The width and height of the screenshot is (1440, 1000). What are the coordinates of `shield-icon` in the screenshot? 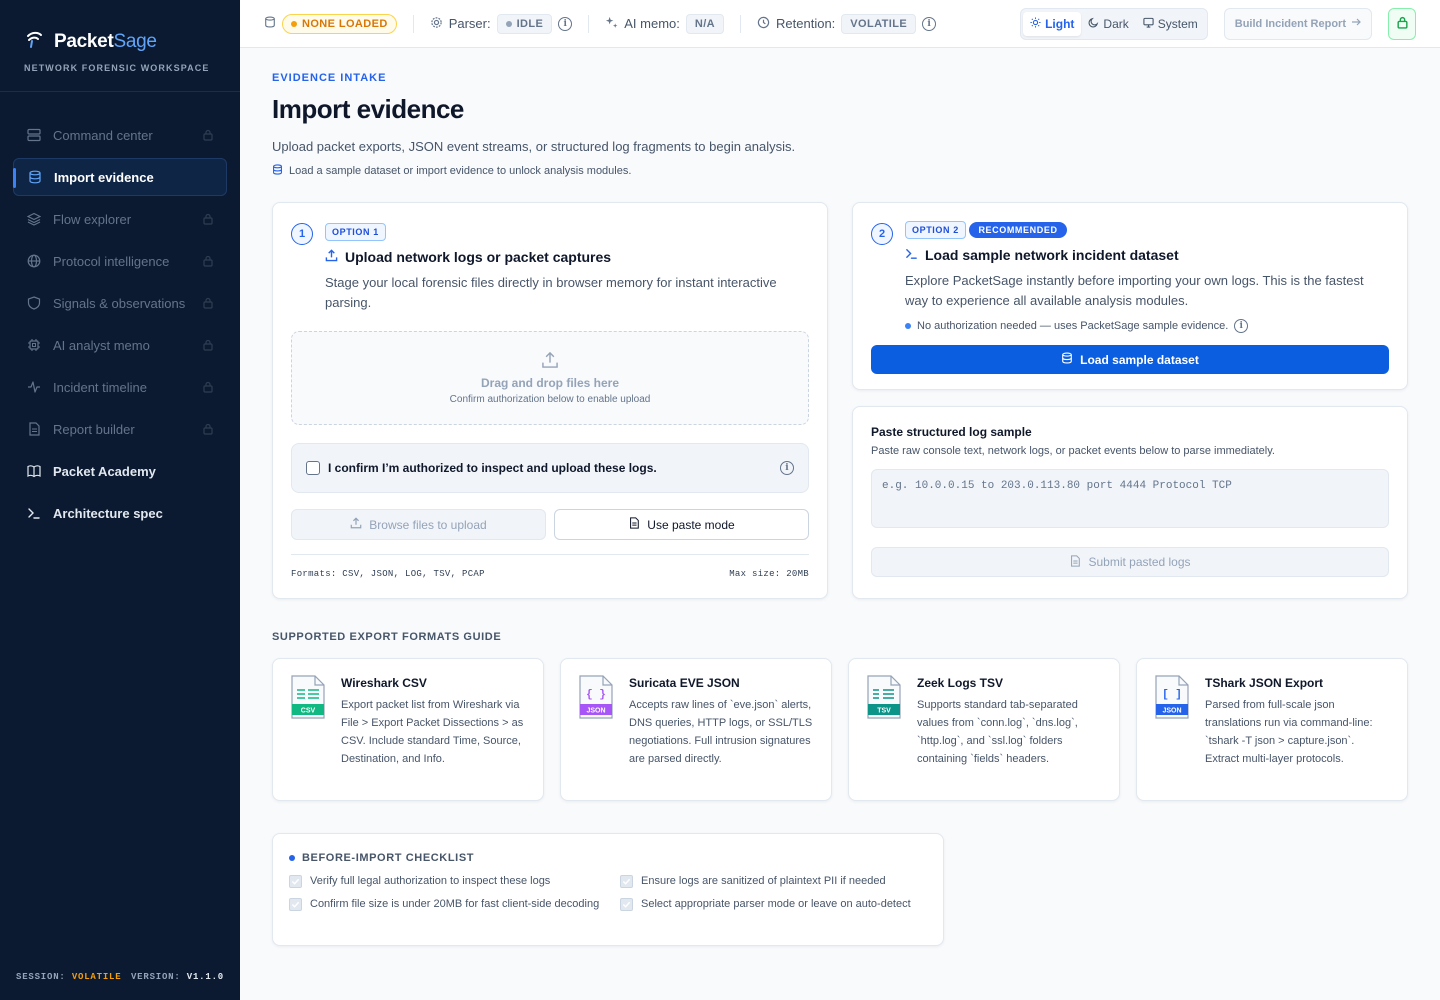 It's located at (34, 303).